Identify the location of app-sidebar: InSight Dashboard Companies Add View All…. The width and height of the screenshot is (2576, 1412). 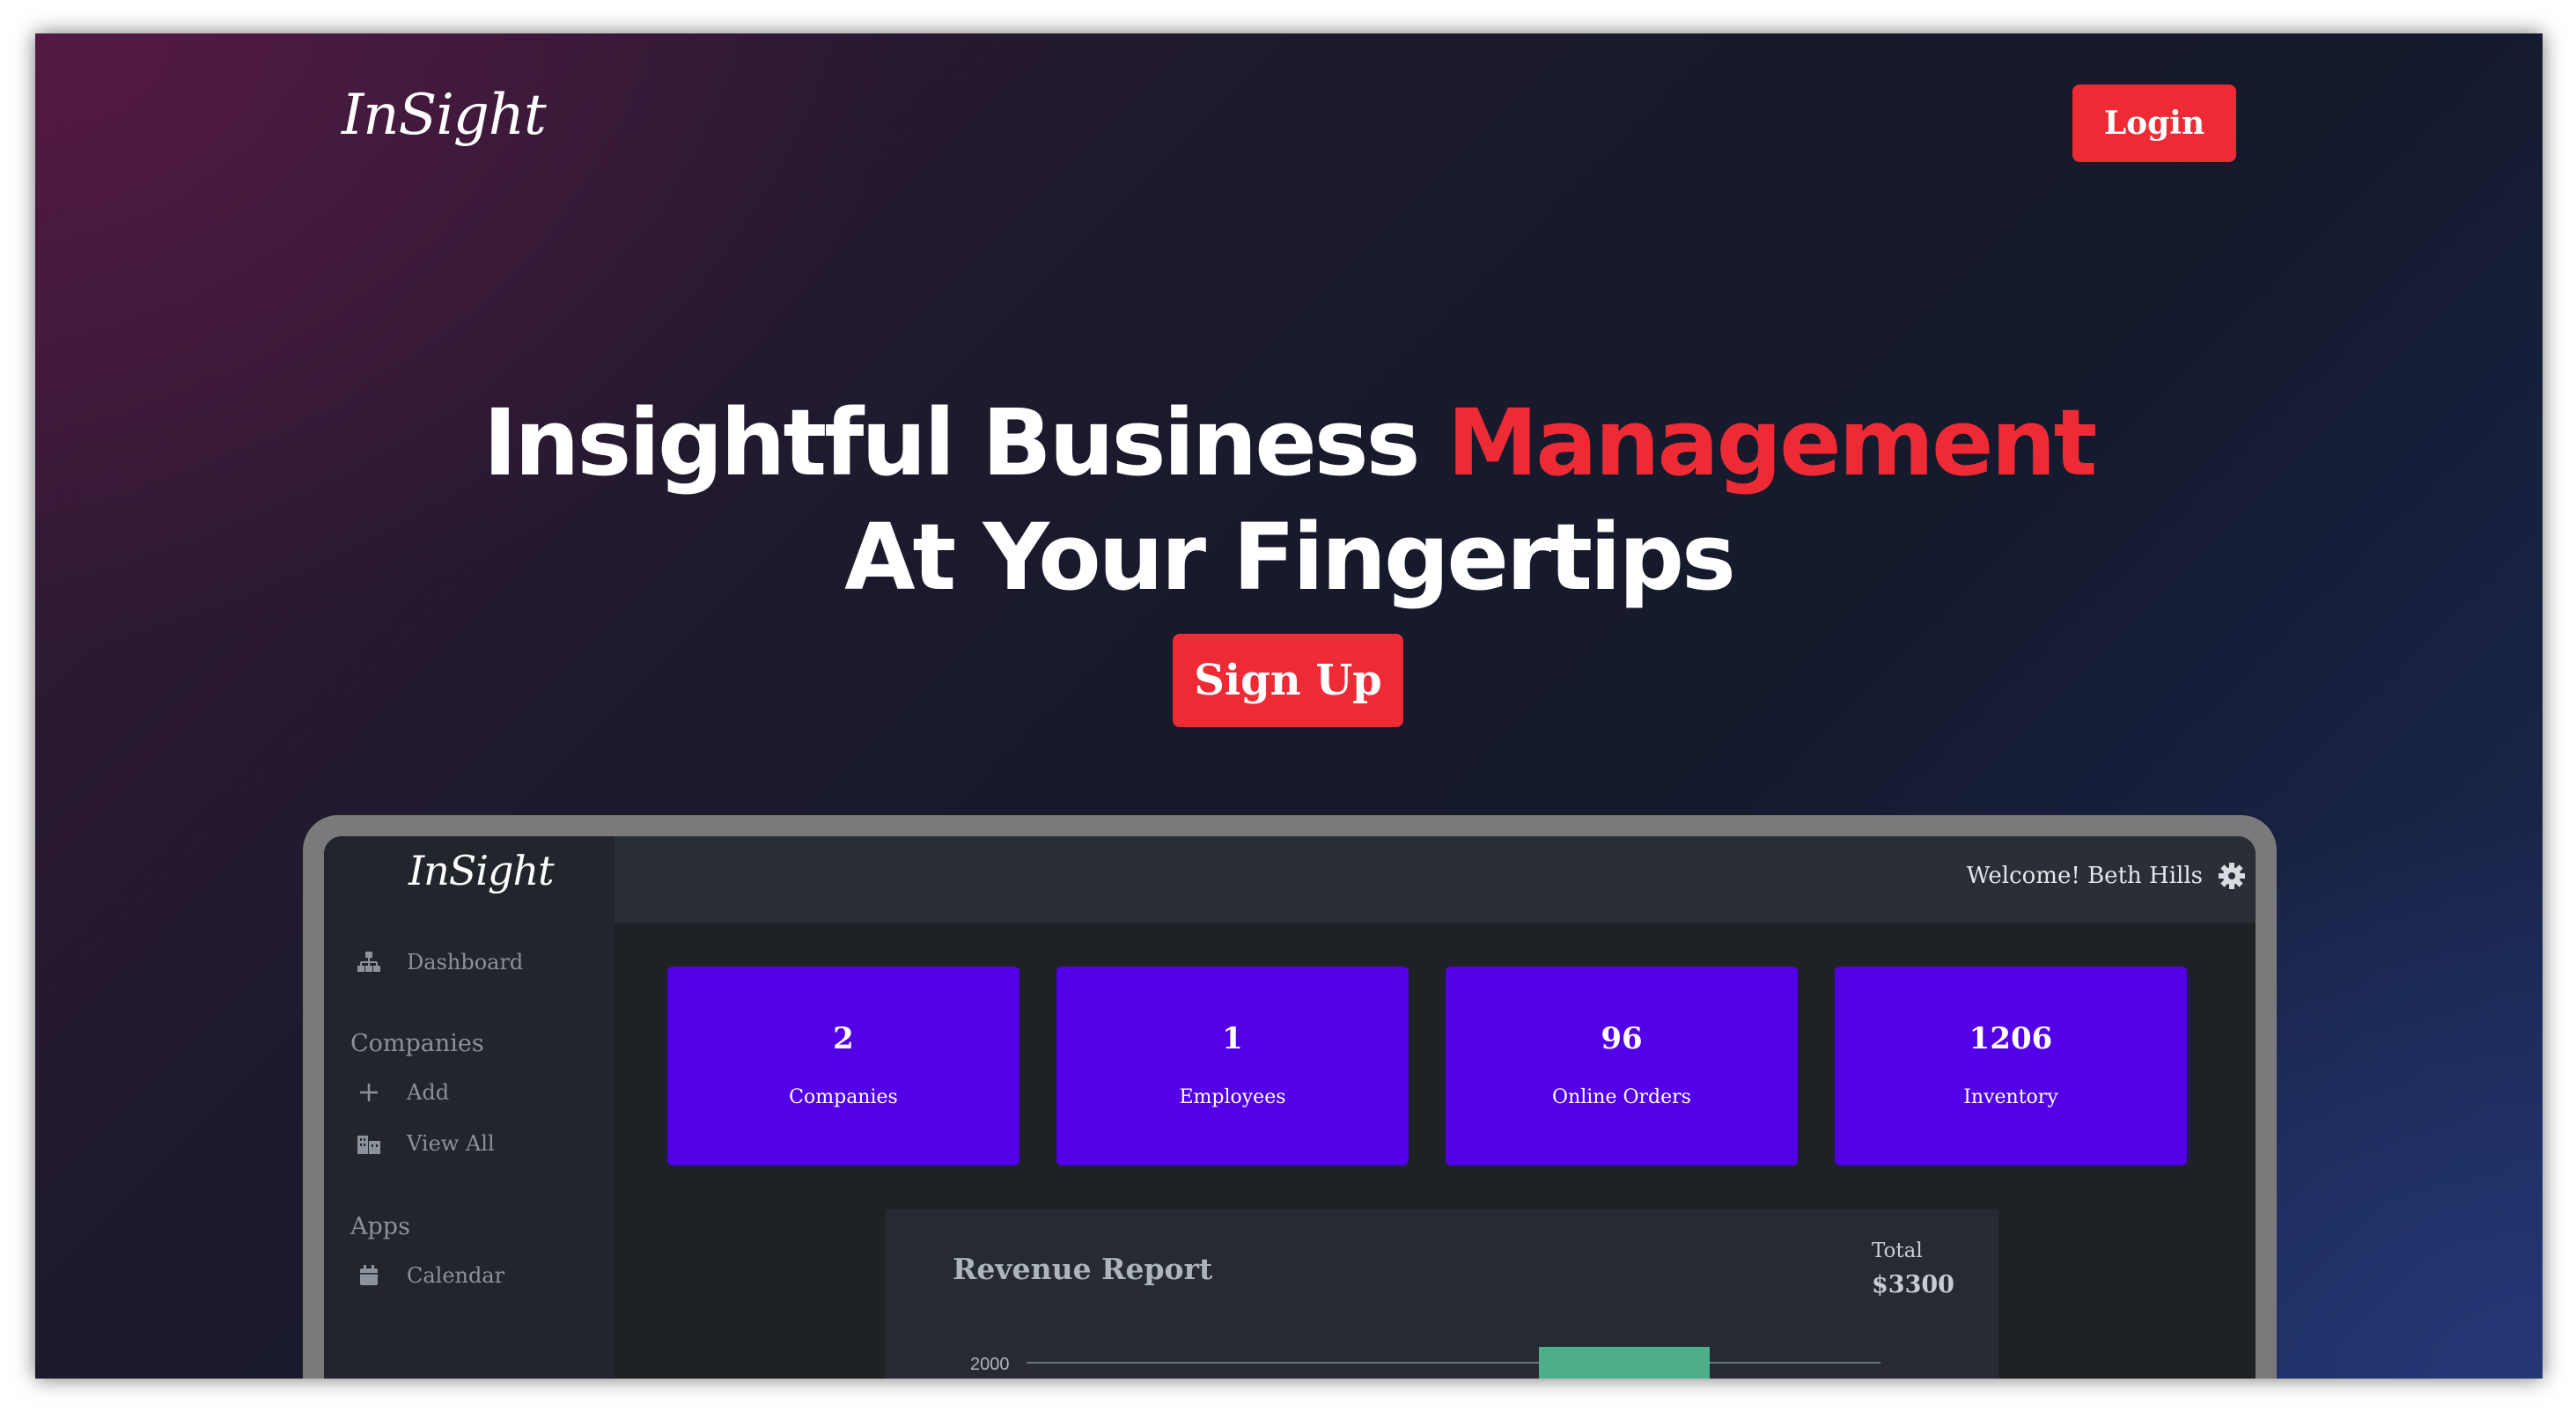
(470, 1107).